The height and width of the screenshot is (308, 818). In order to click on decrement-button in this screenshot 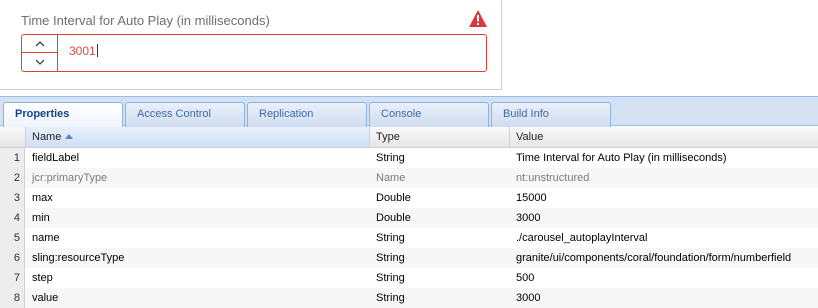, I will do `click(39, 62)`.